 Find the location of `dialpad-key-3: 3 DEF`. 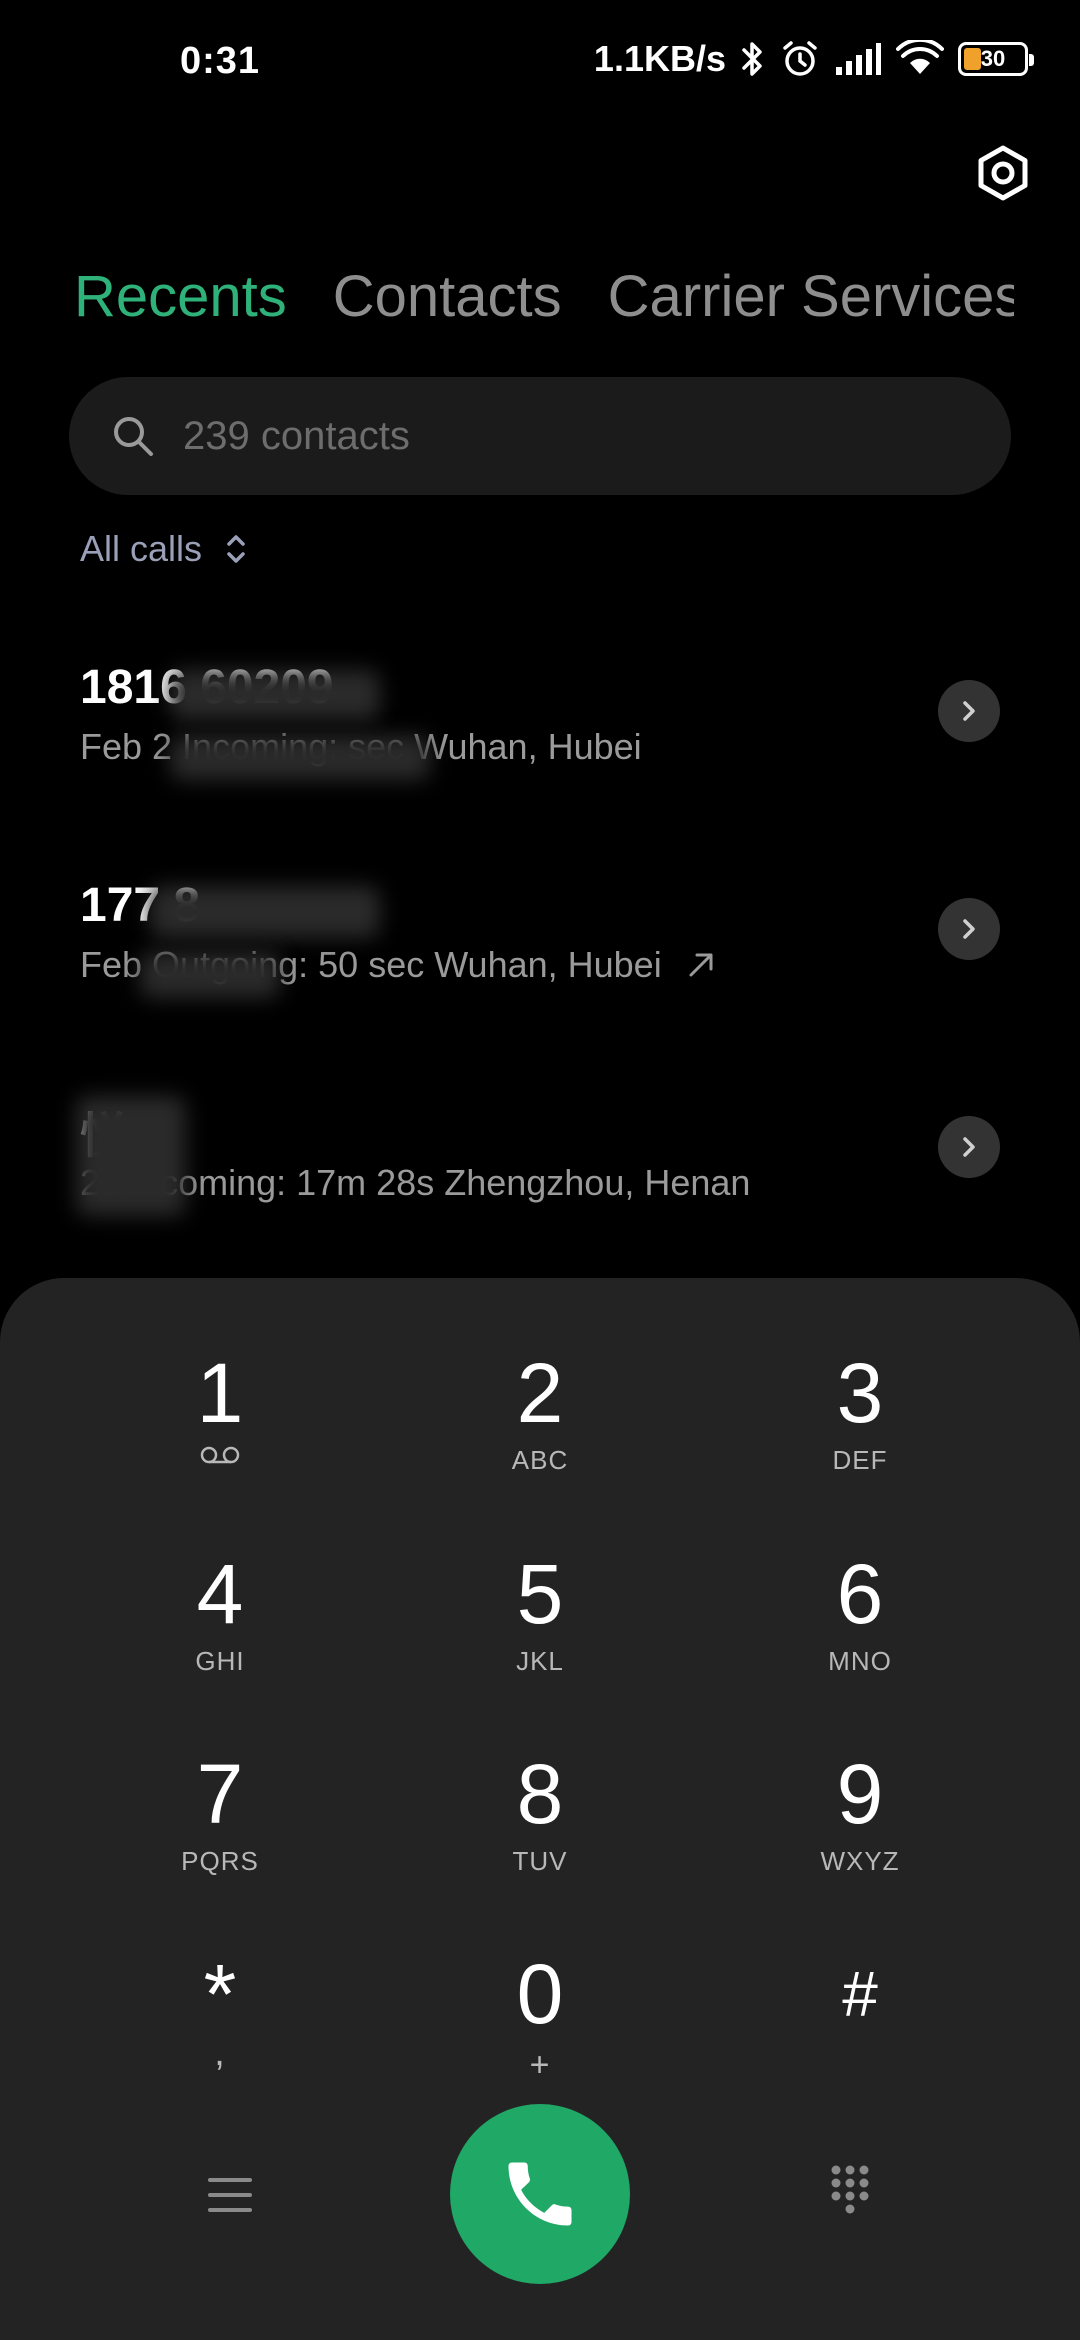

dialpad-key-3: 3 DEF is located at coordinates (860, 1435).